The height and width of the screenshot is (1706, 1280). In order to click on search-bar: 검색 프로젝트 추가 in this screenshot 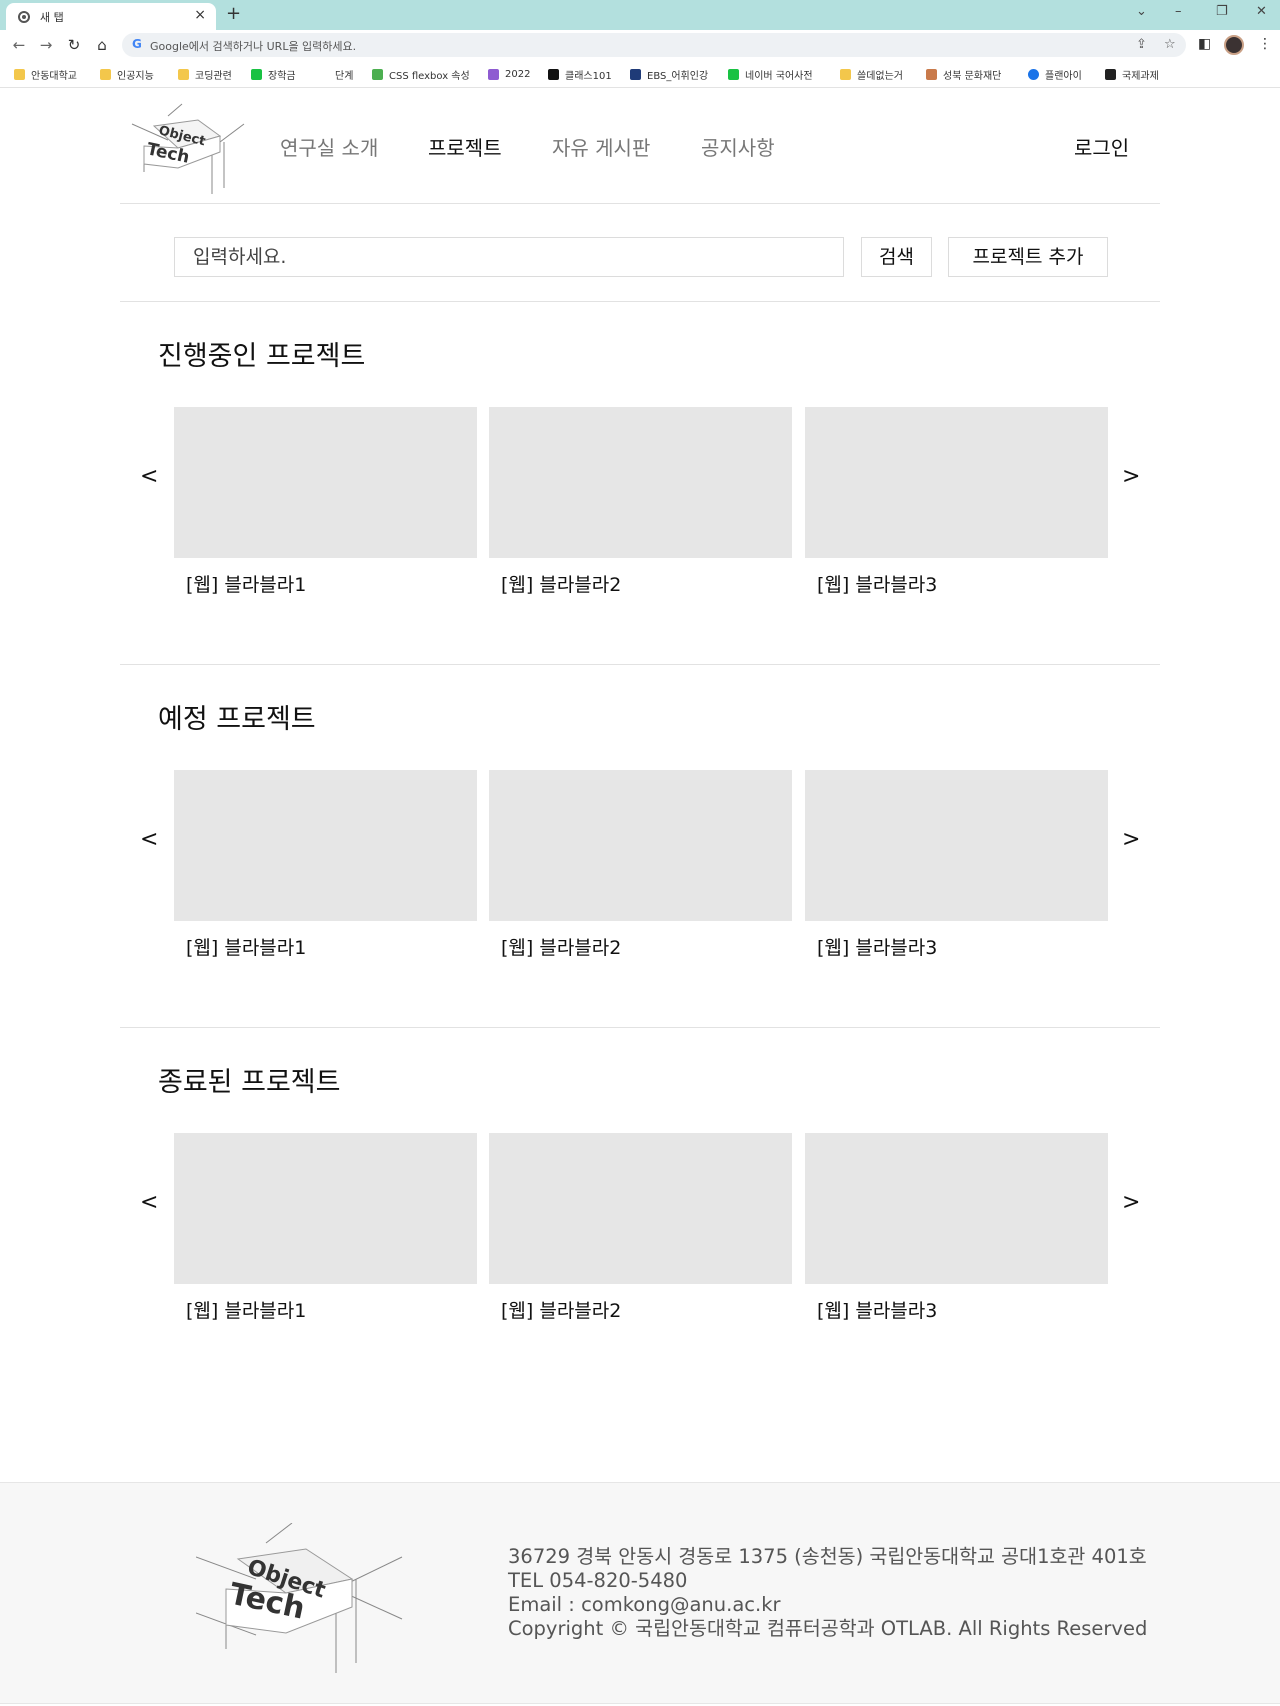, I will do `click(640, 253)`.